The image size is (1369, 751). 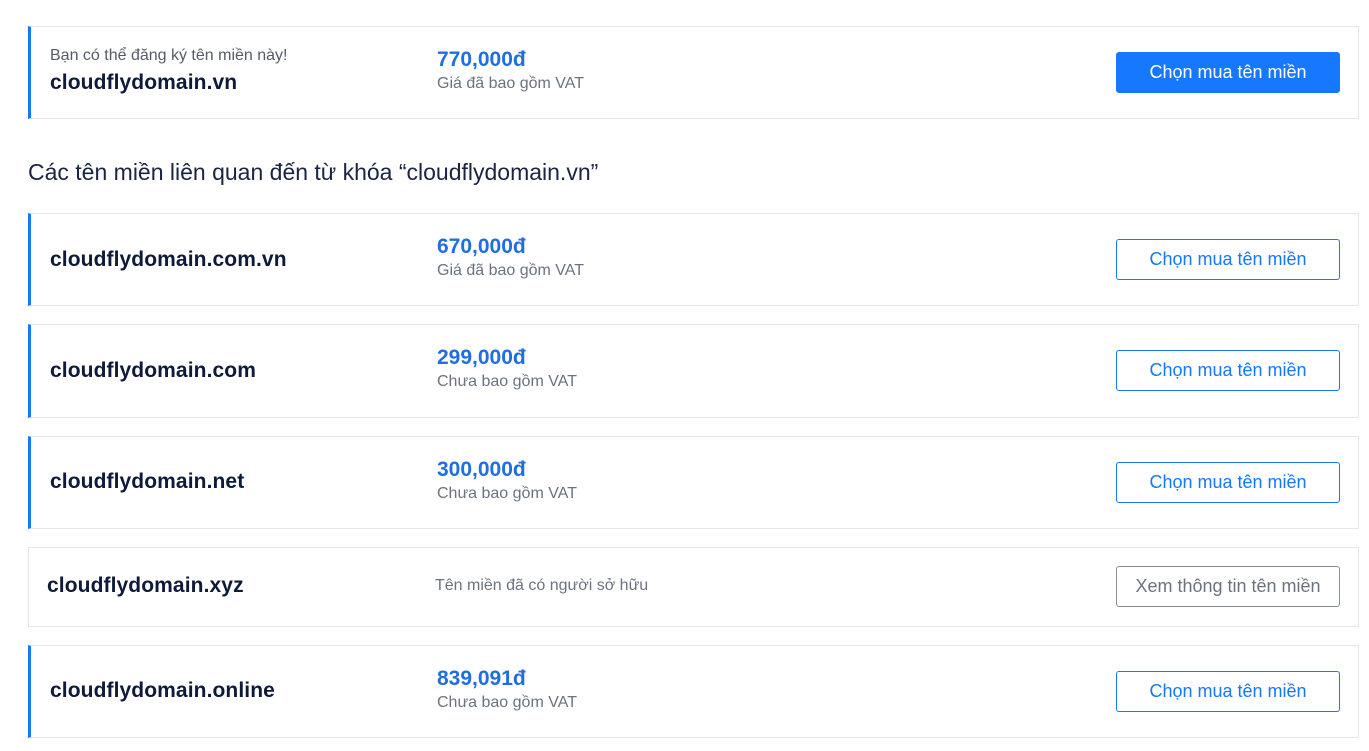 I want to click on price-info: 300,000đ Chưa bao gồm VAT, so click(x=507, y=481).